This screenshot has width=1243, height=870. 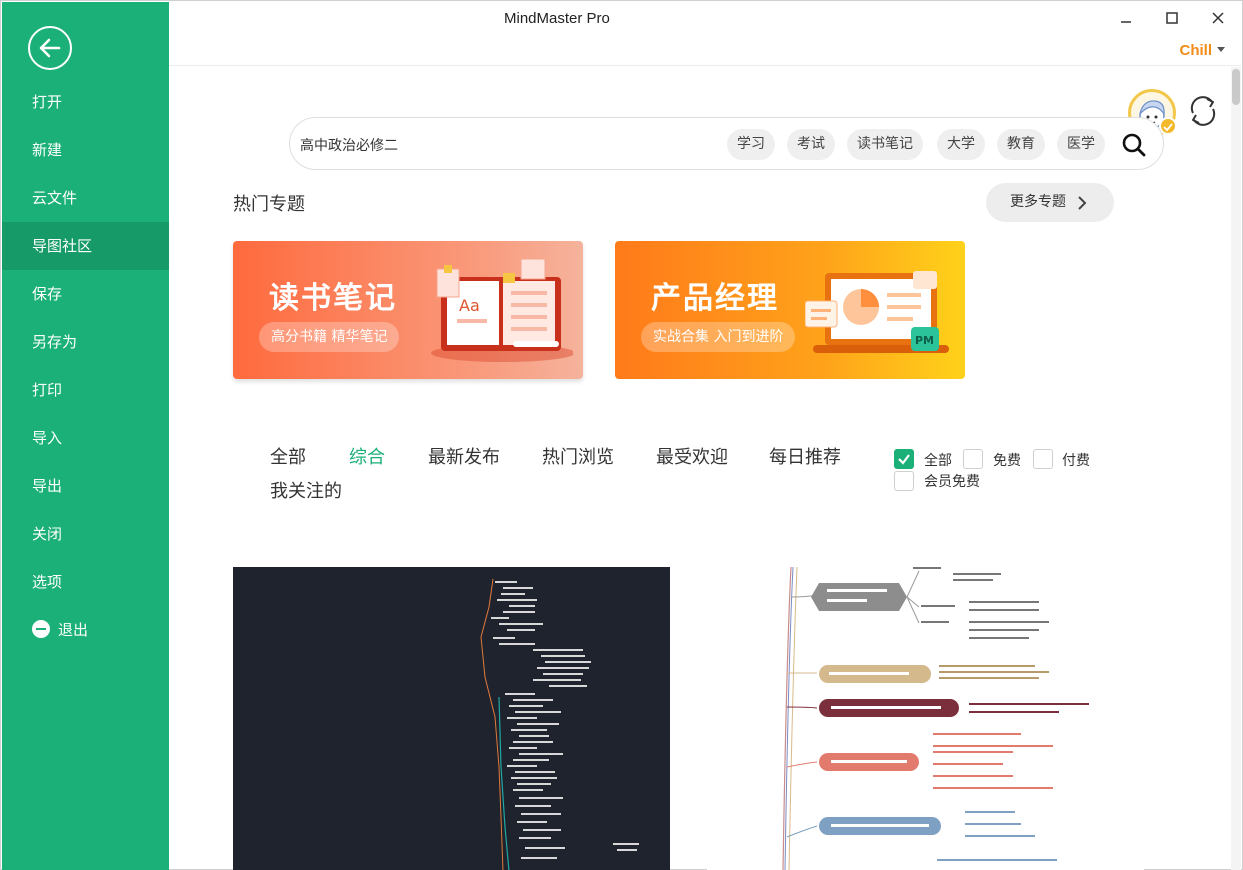 I want to click on checkbox-member-free, so click(x=904, y=481).